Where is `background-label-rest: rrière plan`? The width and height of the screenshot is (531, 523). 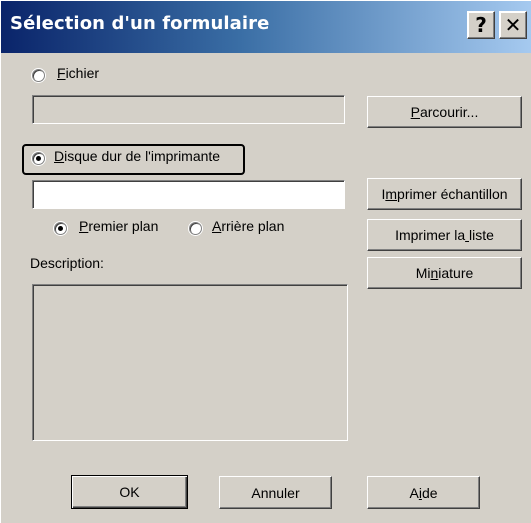
background-label-rest: rrière plan is located at coordinates (253, 226).